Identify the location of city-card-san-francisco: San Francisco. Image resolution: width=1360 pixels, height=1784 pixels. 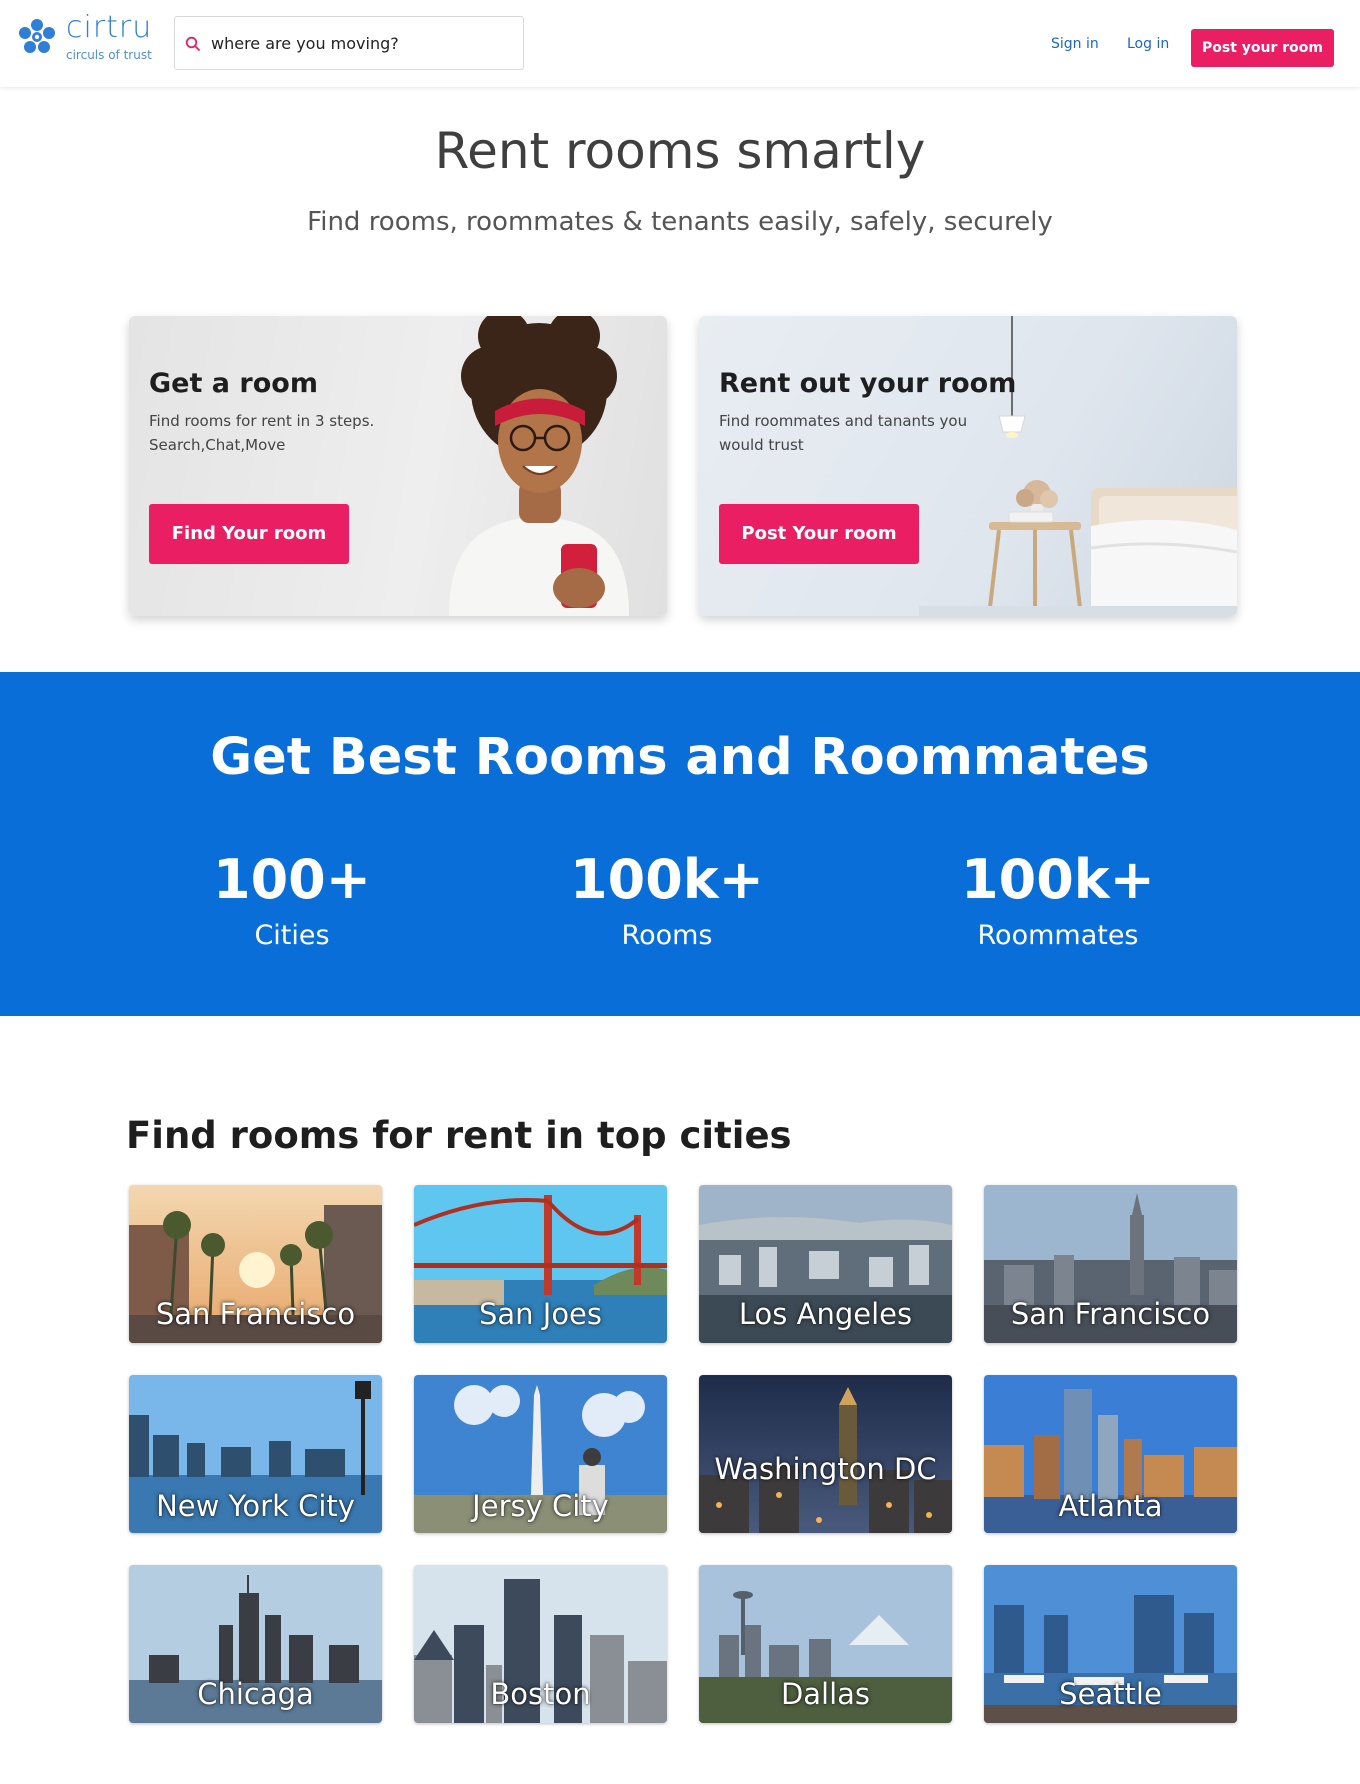
(255, 1264).